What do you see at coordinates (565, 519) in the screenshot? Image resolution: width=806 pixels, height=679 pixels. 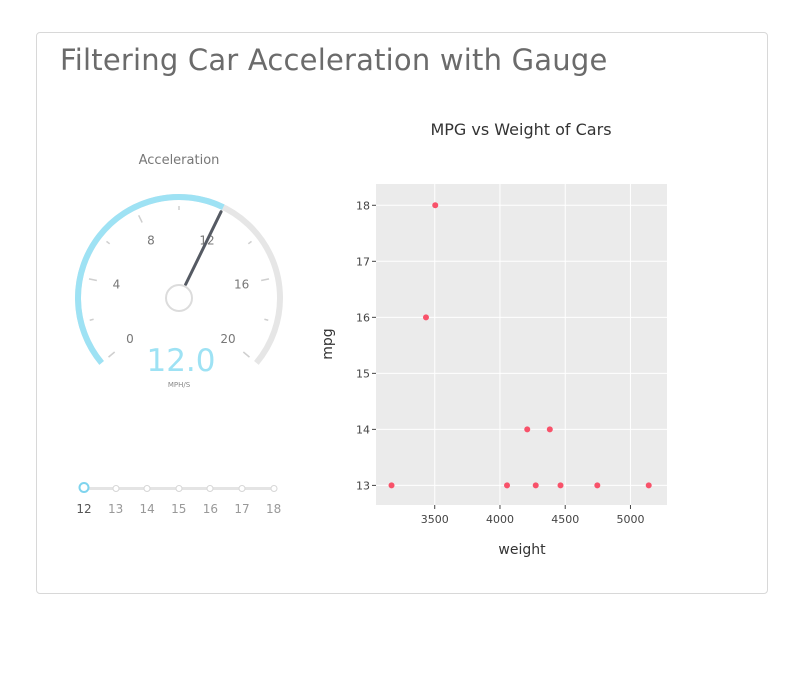 I see `x-tick-label: 4500` at bounding box center [565, 519].